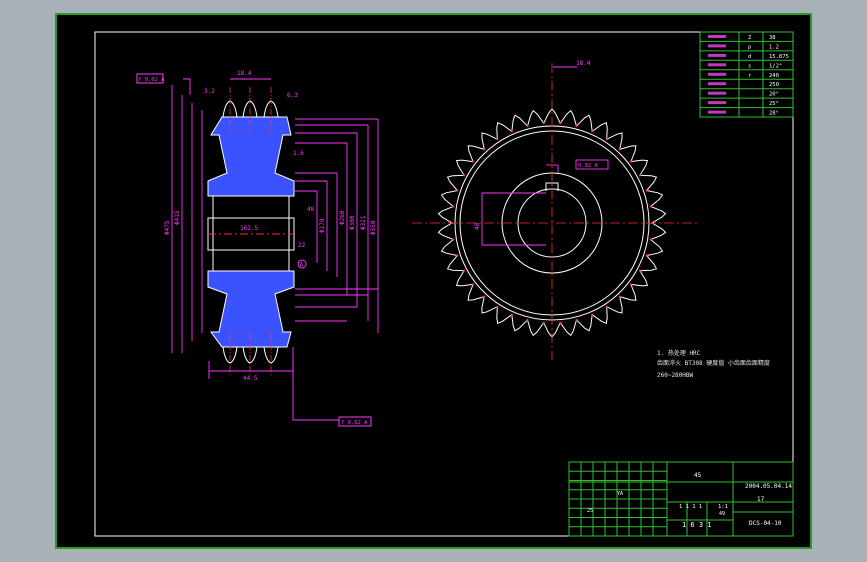  I want to click on tol-frame-bottom-text: f 0.02 A, so click(354, 423).